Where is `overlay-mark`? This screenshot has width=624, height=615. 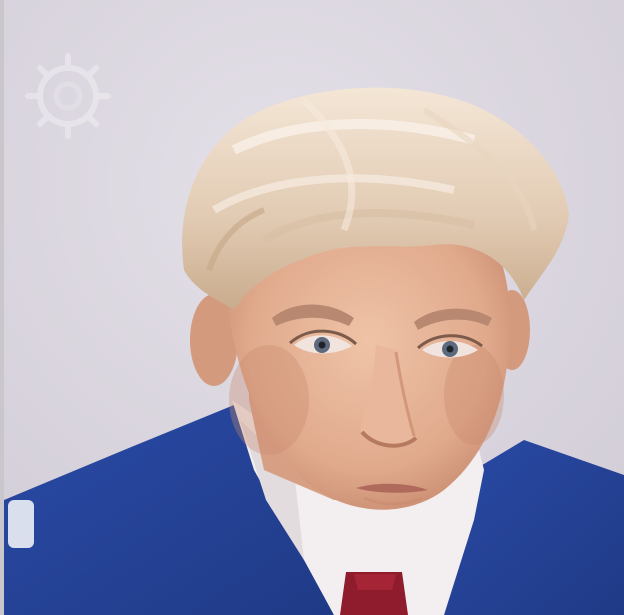 overlay-mark is located at coordinates (21, 524).